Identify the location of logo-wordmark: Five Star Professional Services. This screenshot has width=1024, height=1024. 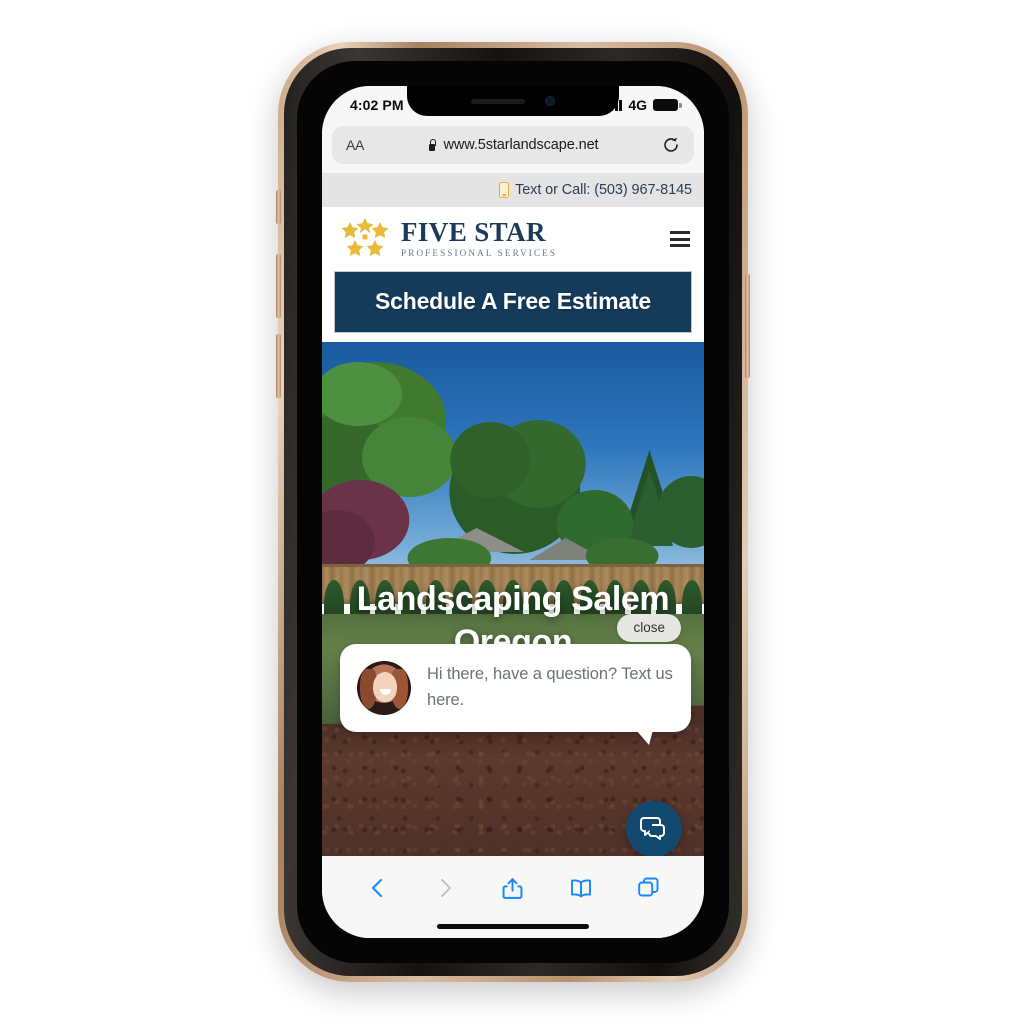
(479, 238).